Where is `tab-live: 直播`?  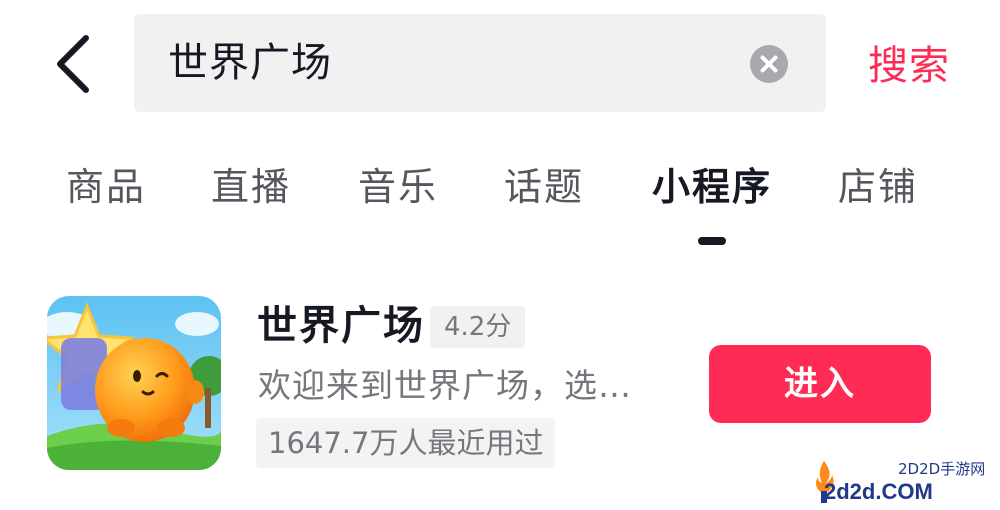 tab-live: 直播 is located at coordinates (251, 187).